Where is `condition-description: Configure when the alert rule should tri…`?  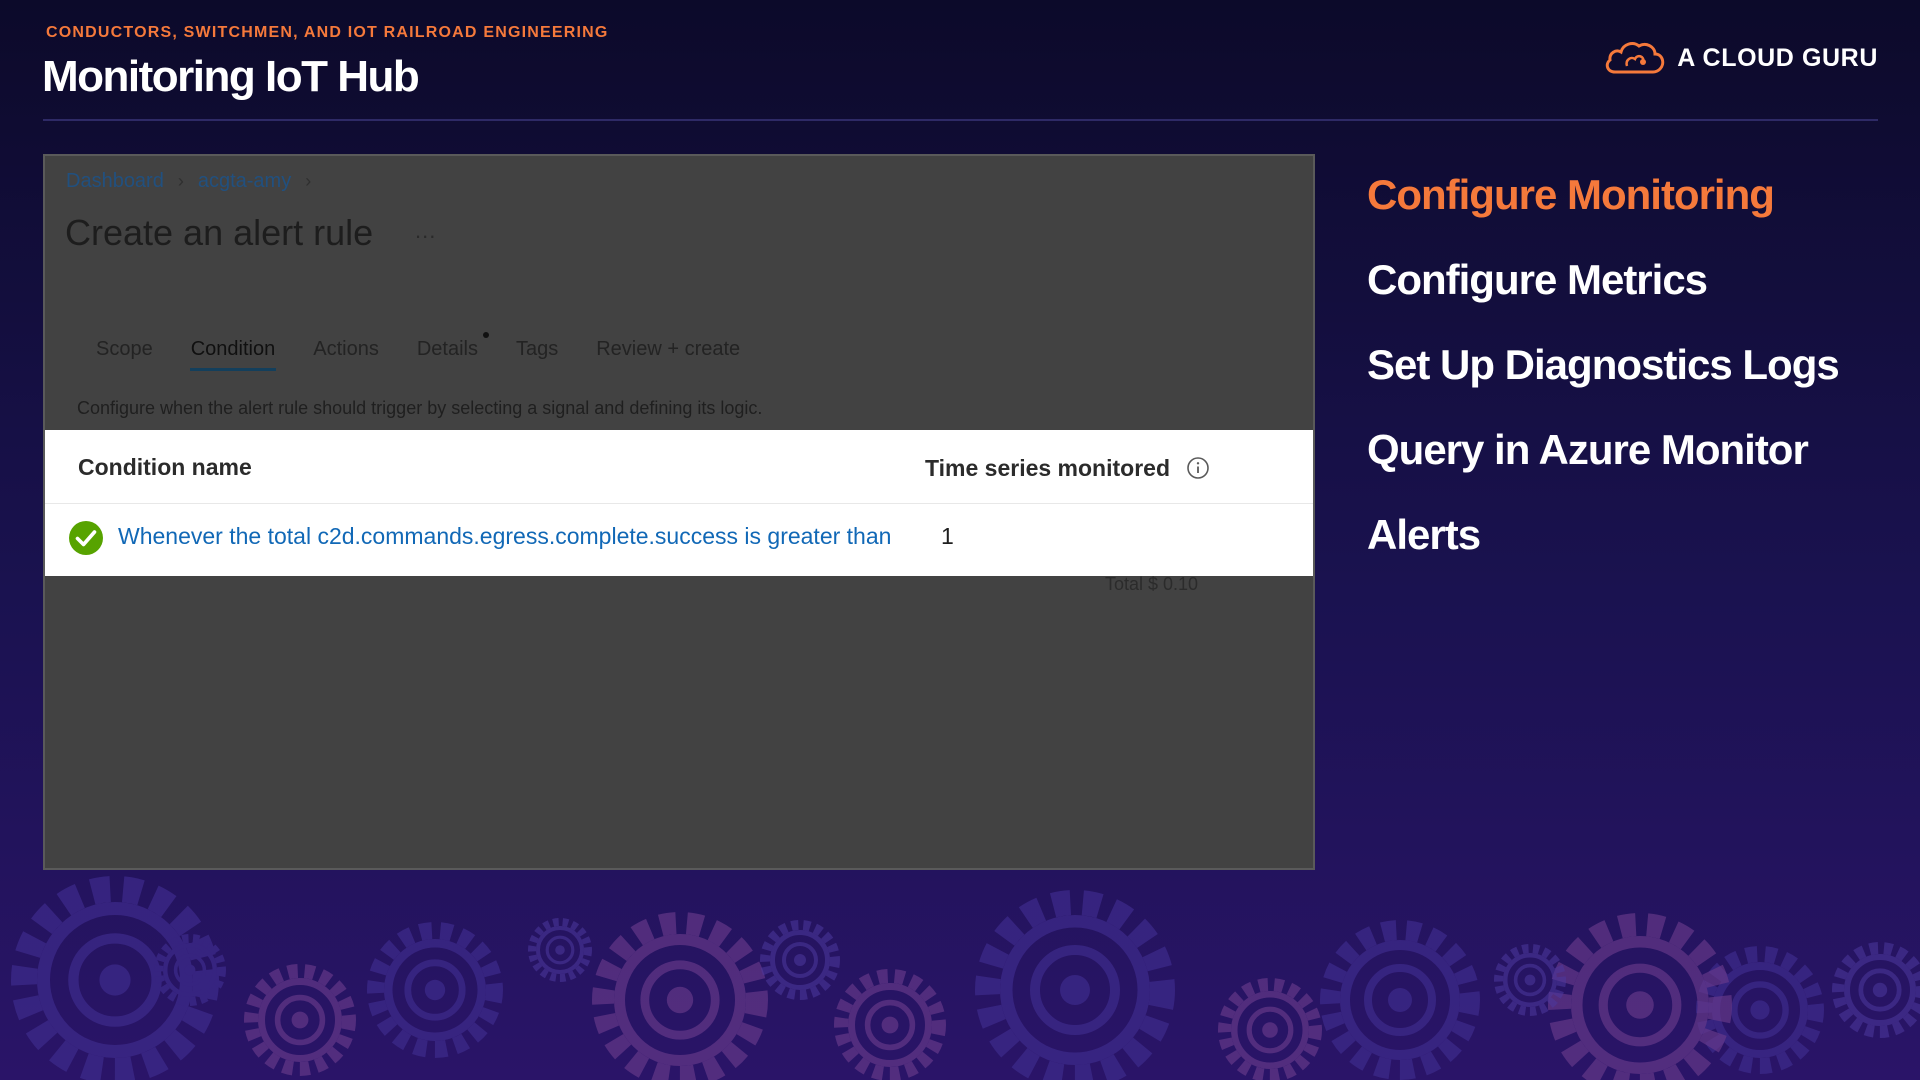
condition-description: Configure when the alert rule should tri… is located at coordinates (420, 408).